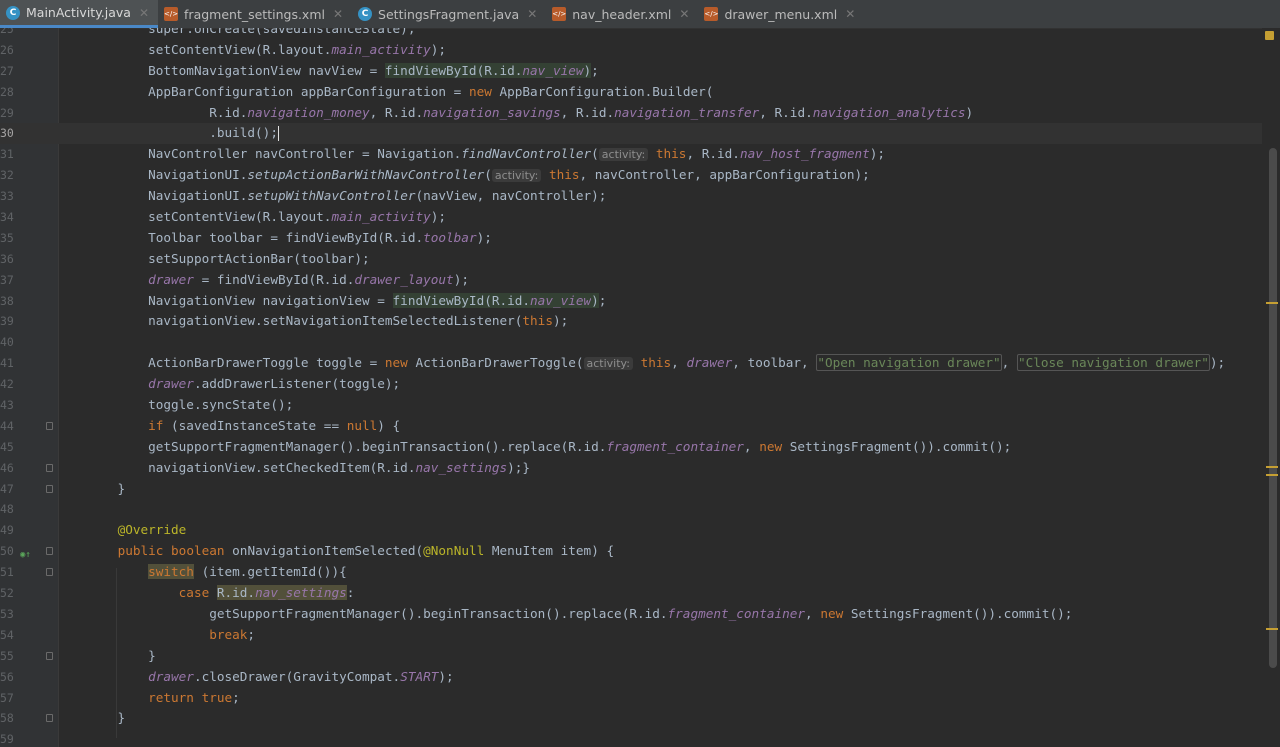  I want to click on code-token: setSupportActionBar(toolbar);, so click(228, 258).